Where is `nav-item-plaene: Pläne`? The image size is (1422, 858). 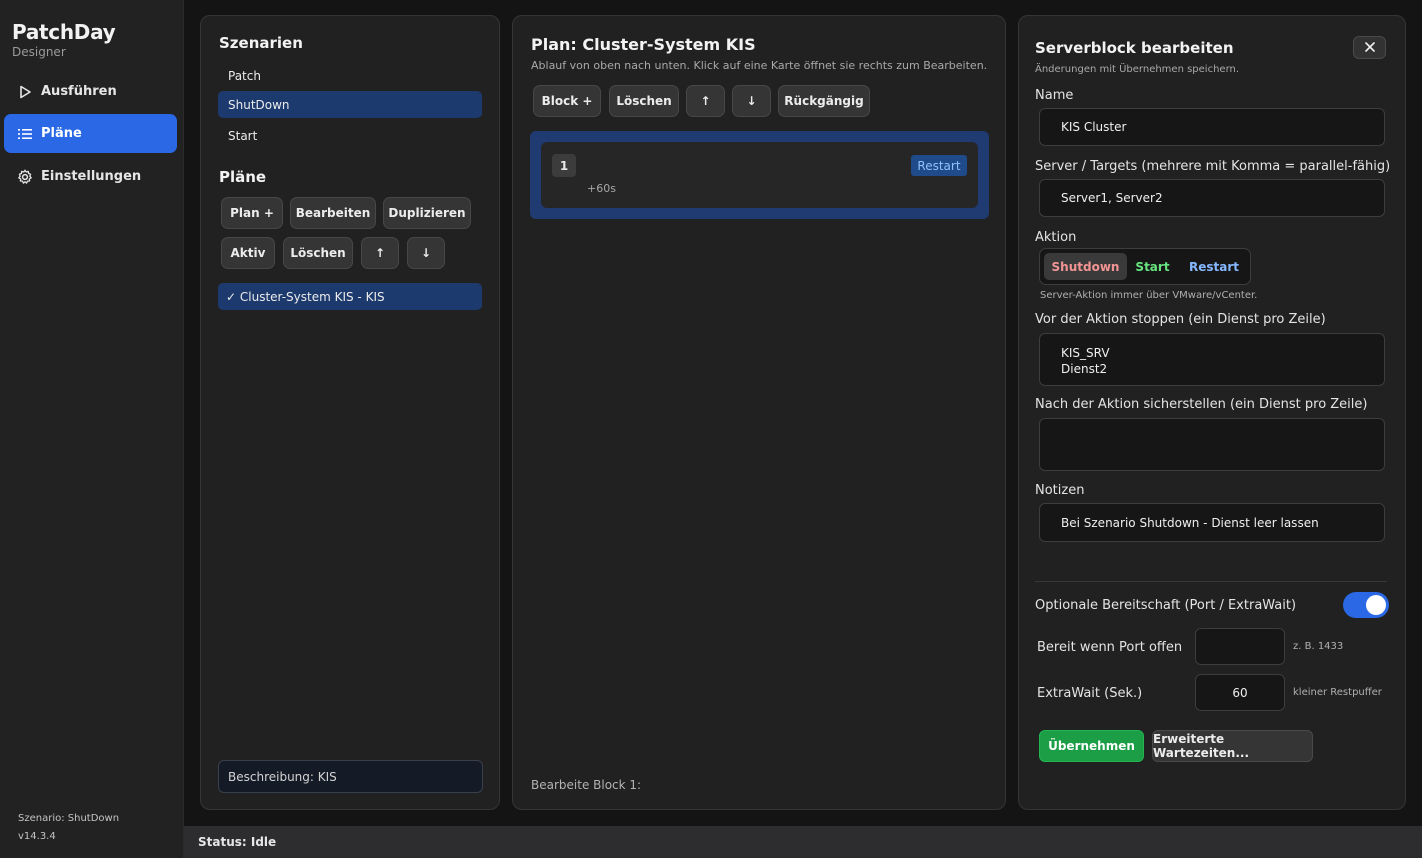
nav-item-plaene: Pläne is located at coordinates (90, 133).